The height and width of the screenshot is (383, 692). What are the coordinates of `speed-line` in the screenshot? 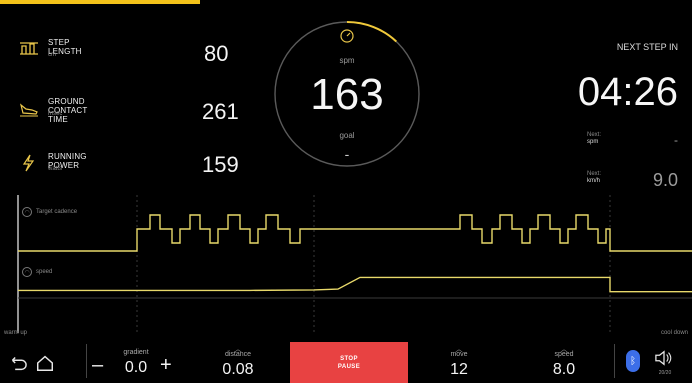 It's located at (355, 284).